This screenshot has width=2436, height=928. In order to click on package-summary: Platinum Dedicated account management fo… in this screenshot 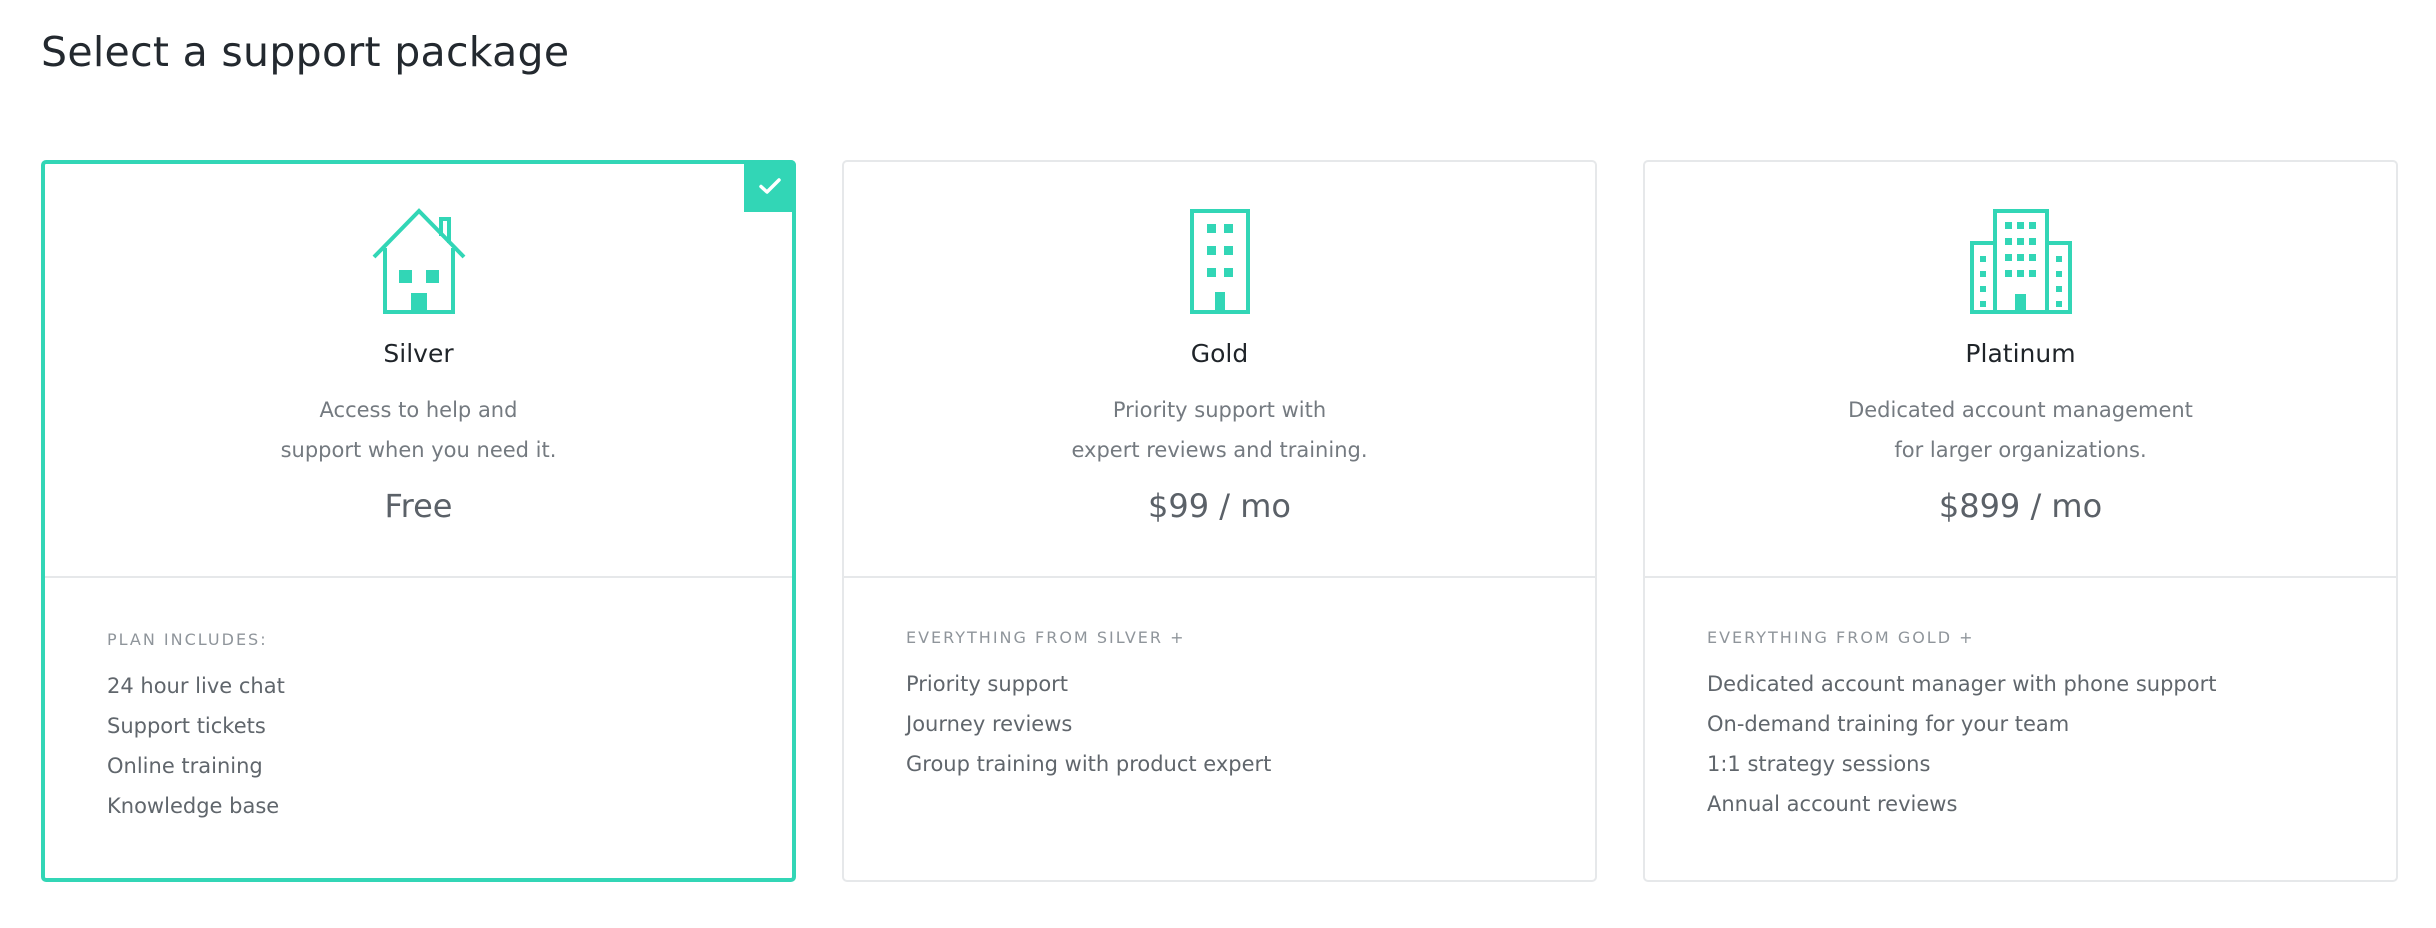, I will do `click(2020, 370)`.